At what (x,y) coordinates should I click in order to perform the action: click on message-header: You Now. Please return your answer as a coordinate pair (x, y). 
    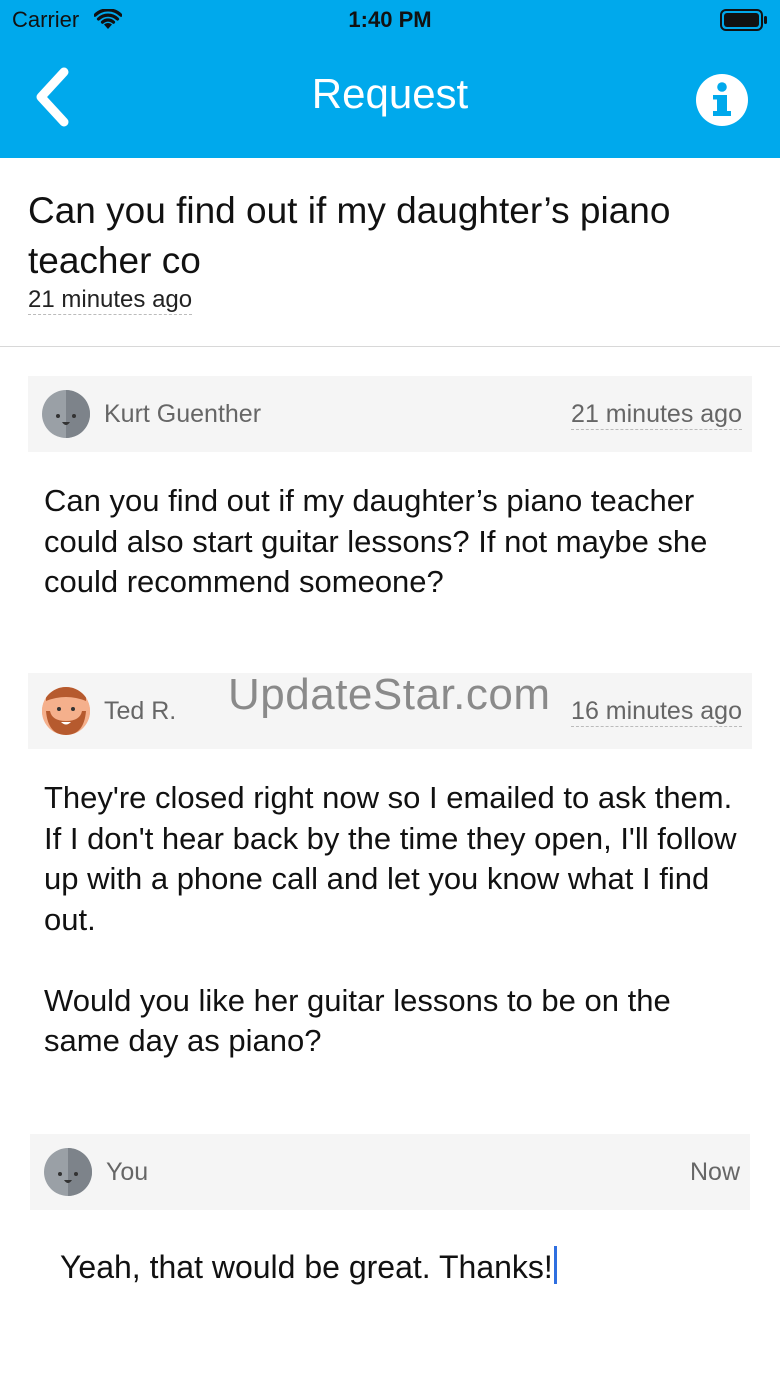
    Looking at the image, I should click on (390, 1172).